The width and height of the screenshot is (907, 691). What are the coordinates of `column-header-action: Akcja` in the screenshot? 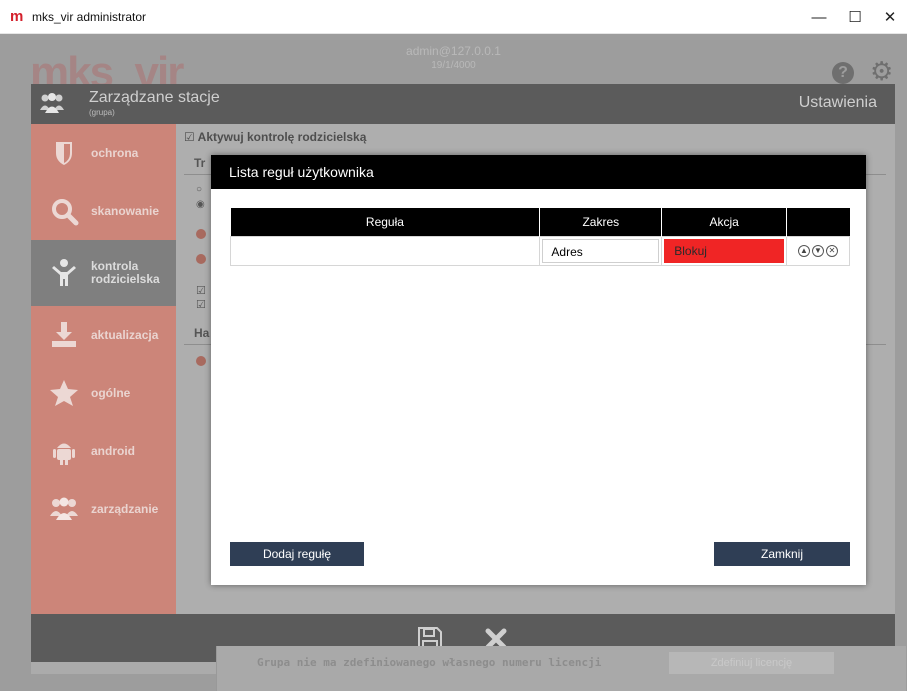 It's located at (724, 222).